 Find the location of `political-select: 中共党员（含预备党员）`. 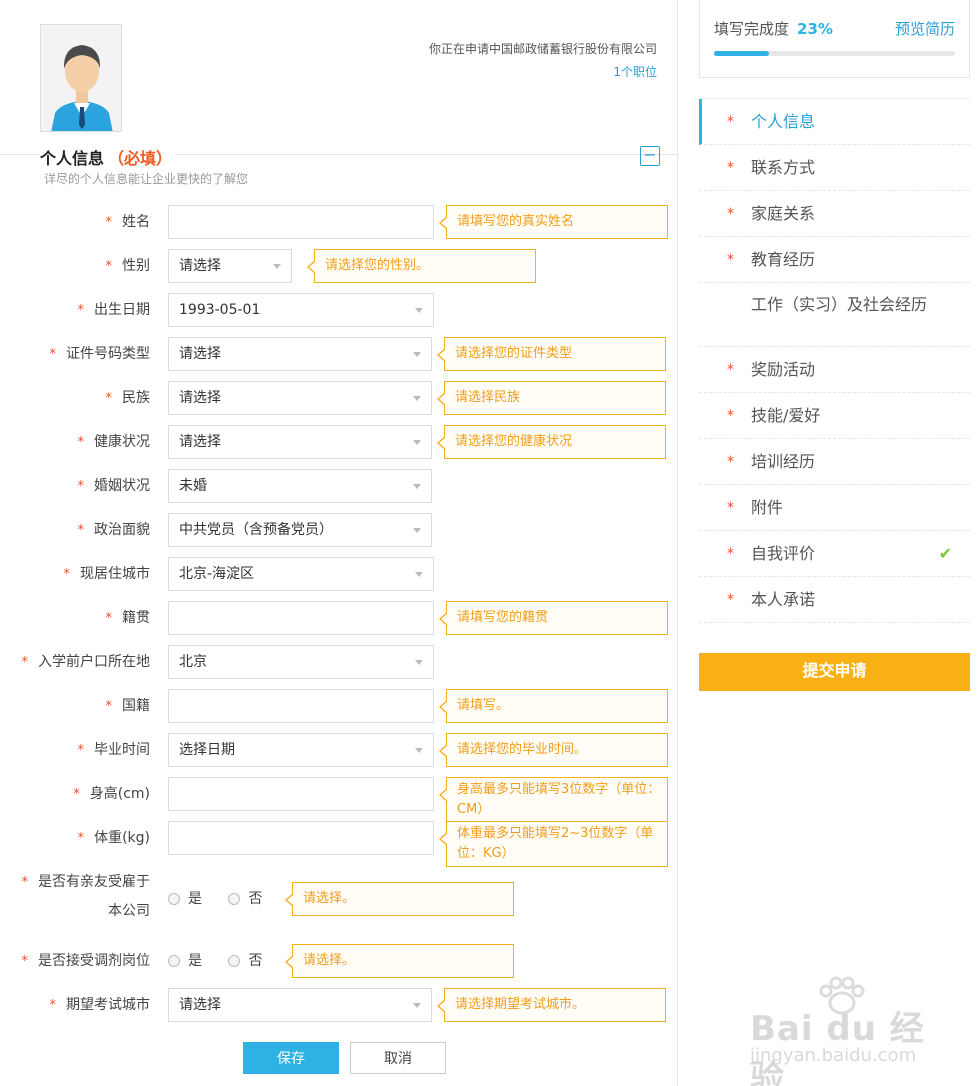

political-select: 中共党员（含预备党员） is located at coordinates (300, 530).